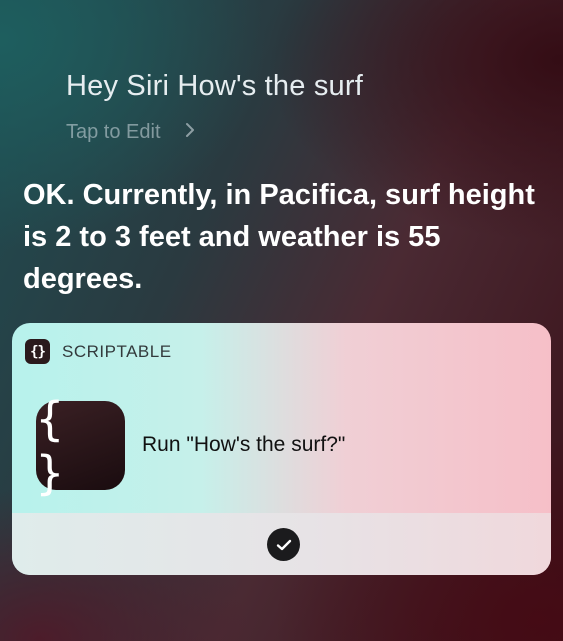 This screenshot has height=641, width=563. What do you see at coordinates (117, 351) in the screenshot?
I see `app-name-label: SCRIPTABLE` at bounding box center [117, 351].